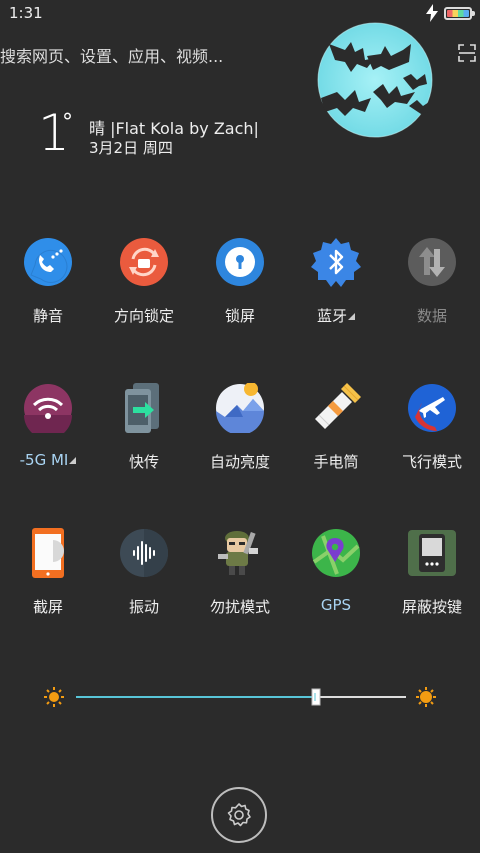  Describe the element at coordinates (239, 462) in the screenshot. I see `tile-label: 自动亮度` at that location.